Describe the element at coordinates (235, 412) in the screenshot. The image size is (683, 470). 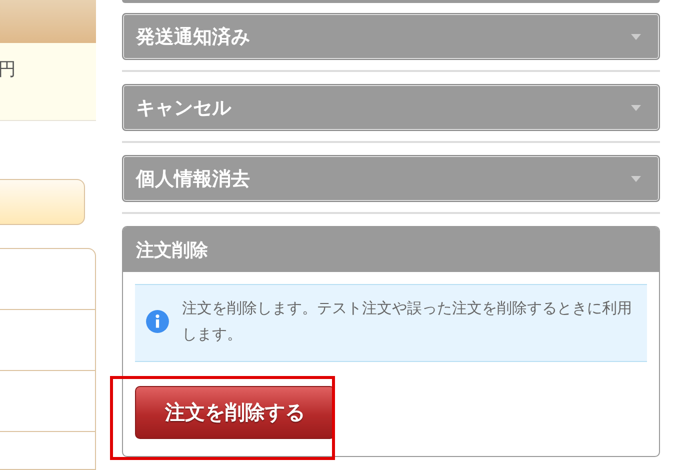
I see `delete-button: 注文を削除する` at that location.